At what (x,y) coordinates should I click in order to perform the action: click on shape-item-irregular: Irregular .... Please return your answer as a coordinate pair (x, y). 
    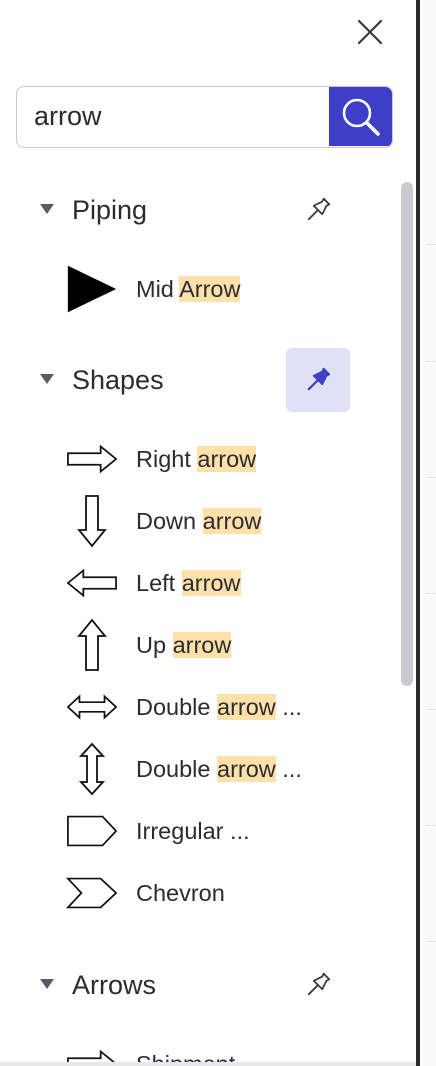
    Looking at the image, I should click on (221, 831).